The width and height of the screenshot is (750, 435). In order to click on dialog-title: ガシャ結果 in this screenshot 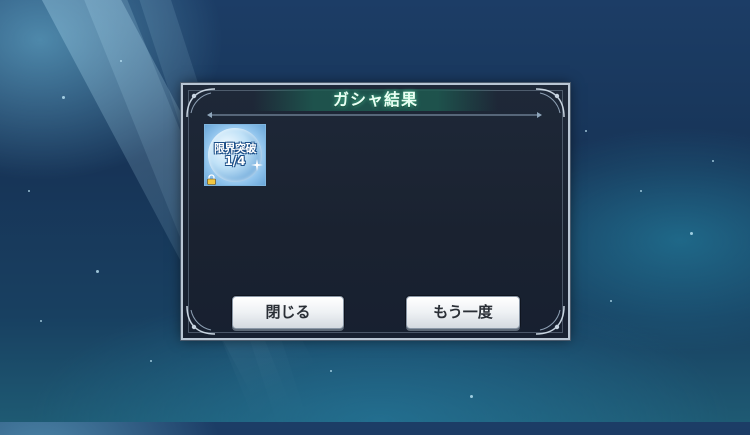, I will do `click(375, 99)`.